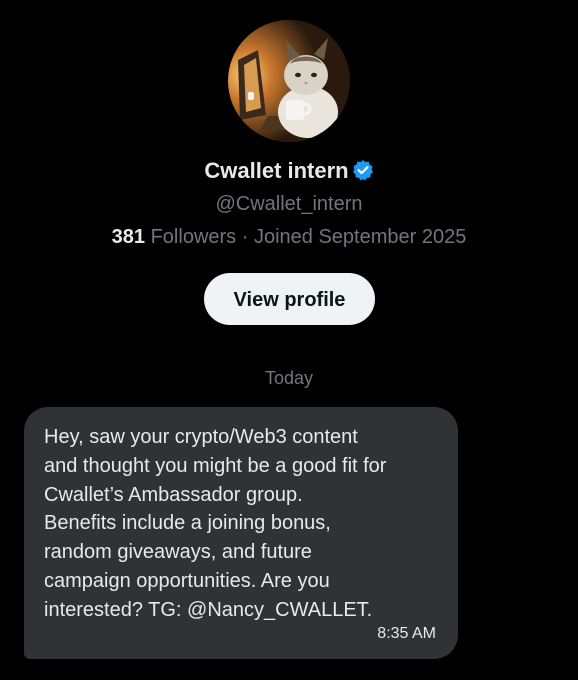 Image resolution: width=578 pixels, height=680 pixels. What do you see at coordinates (289, 204) in the screenshot?
I see `profile-handle: @Cwallet_intern` at bounding box center [289, 204].